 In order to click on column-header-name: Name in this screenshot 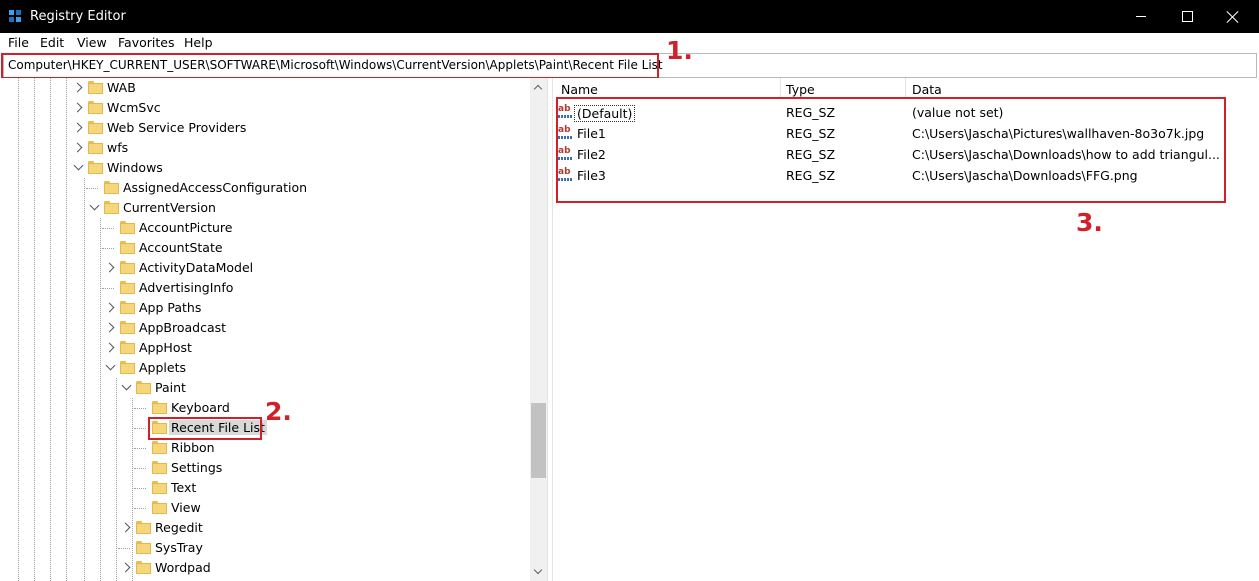, I will do `click(666, 88)`.